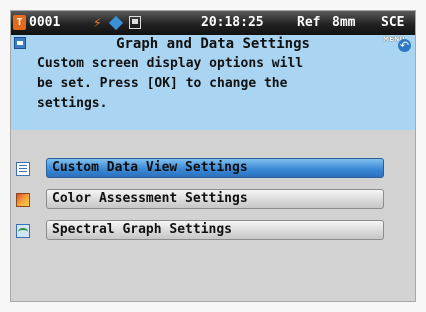 The height and width of the screenshot is (312, 426). What do you see at coordinates (97, 23) in the screenshot?
I see `battery-bolt-icon: ⚡` at bounding box center [97, 23].